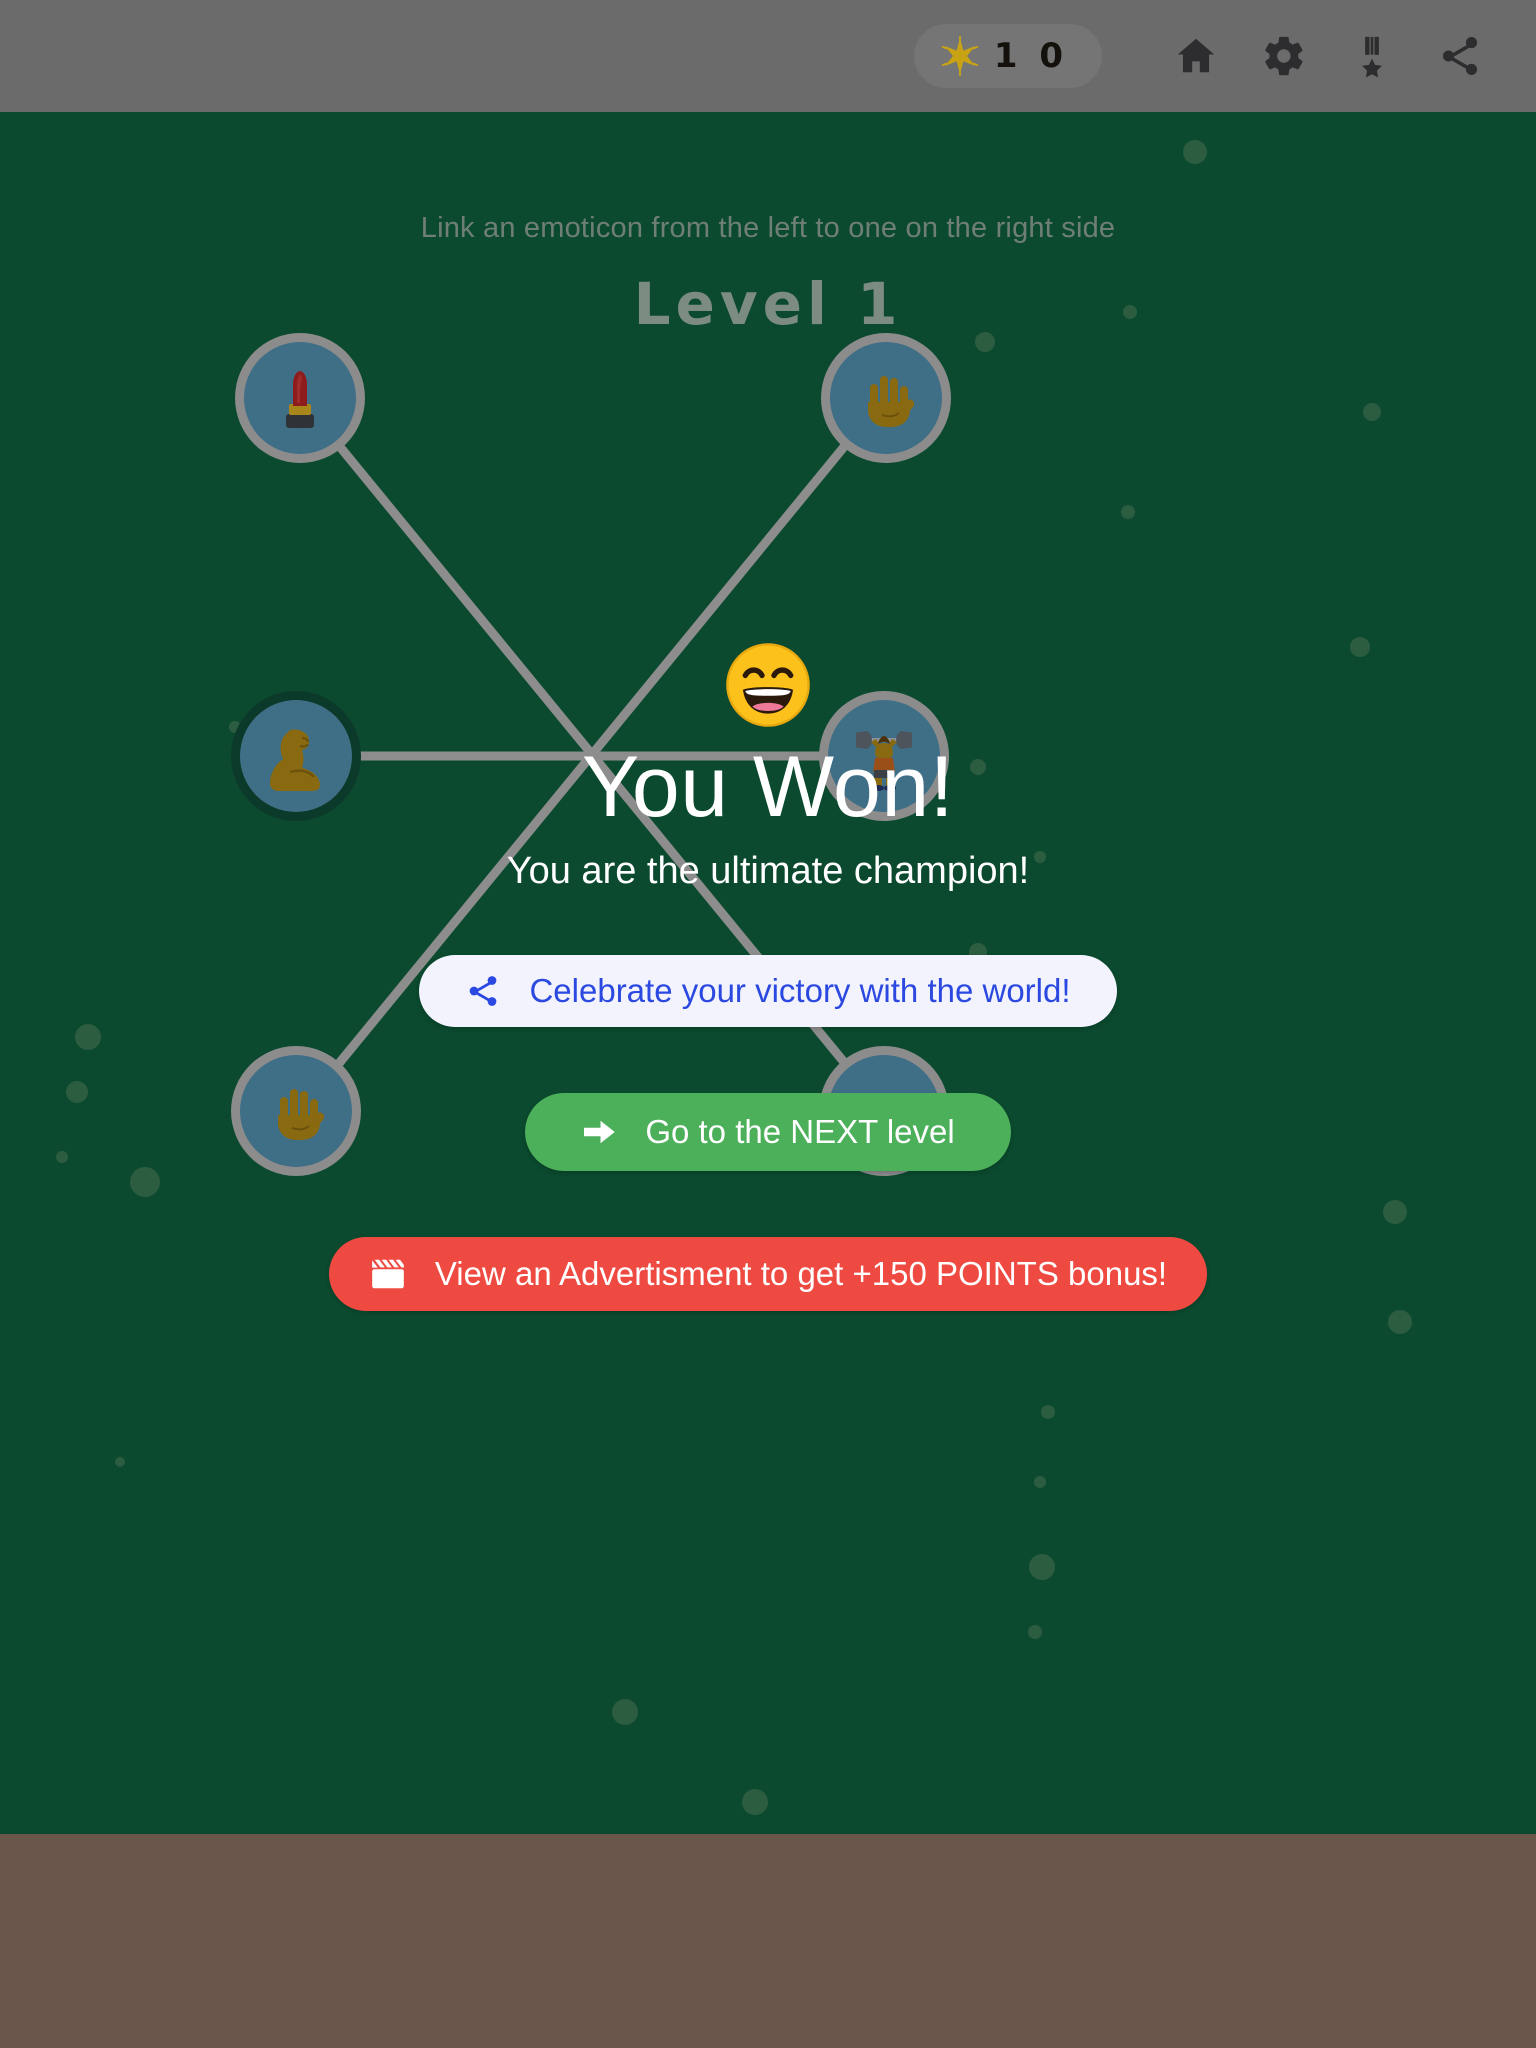  I want to click on score-badge: 1 0, so click(1007, 56).